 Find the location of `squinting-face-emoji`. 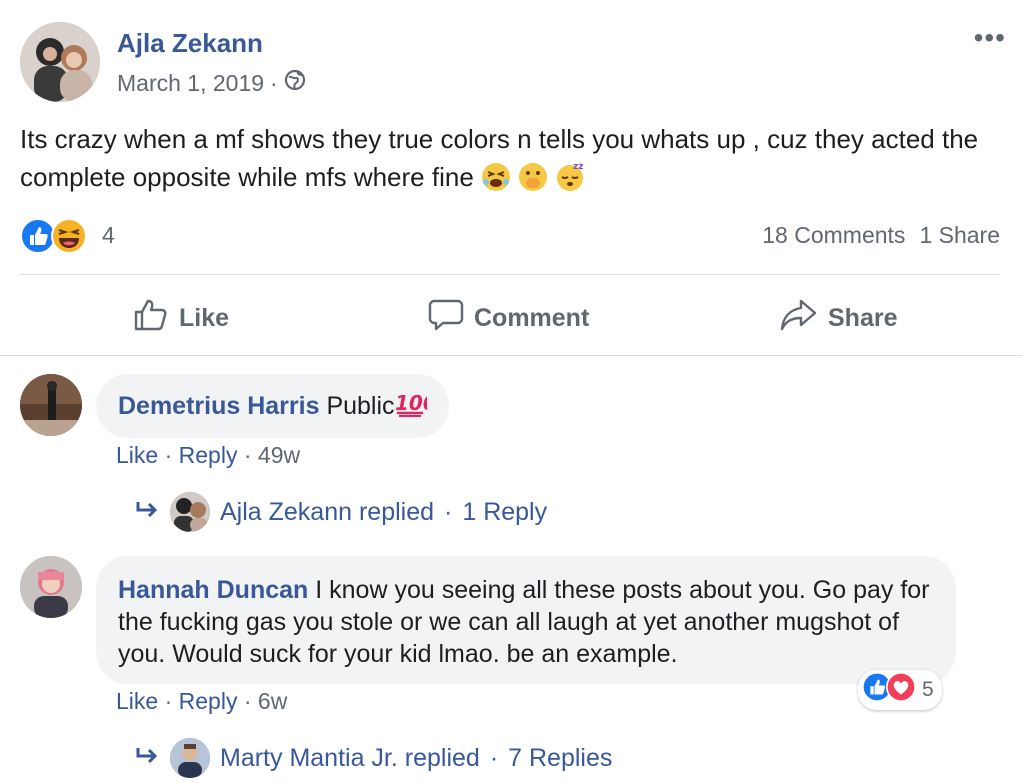

squinting-face-emoji is located at coordinates (496, 182).